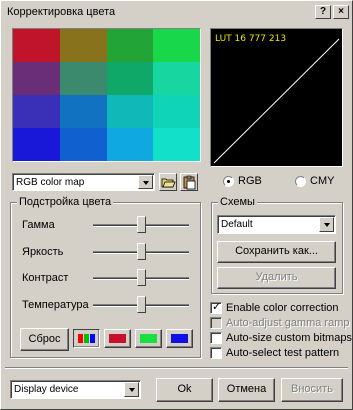  I want to click on temperature-slider-thumb, so click(141, 304).